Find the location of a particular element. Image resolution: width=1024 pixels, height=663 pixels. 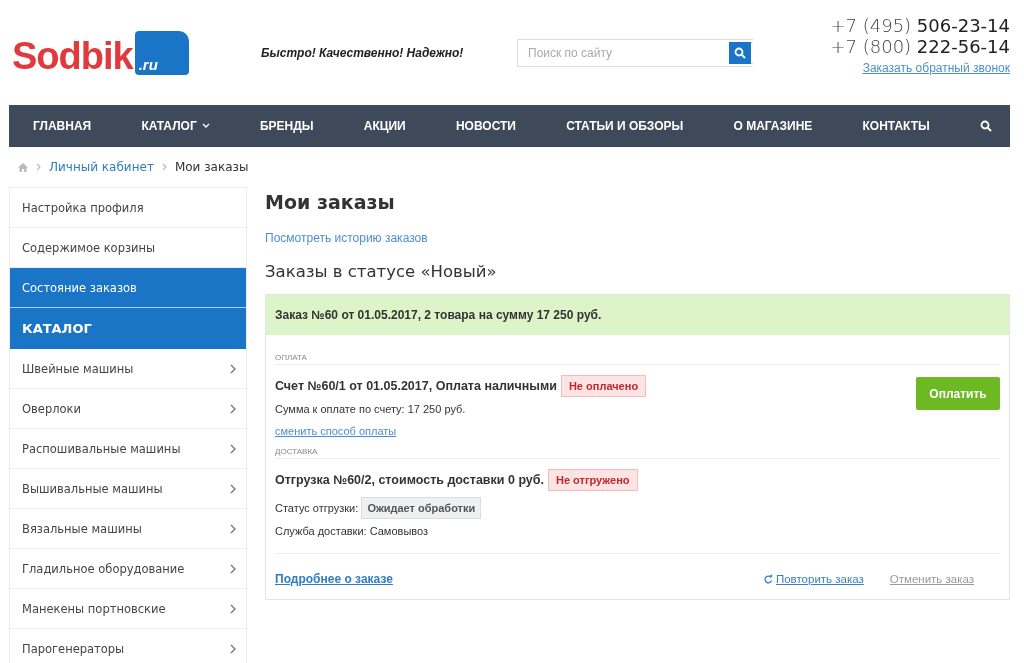

repeat-order-link: Повторить заказ is located at coordinates (819, 579).